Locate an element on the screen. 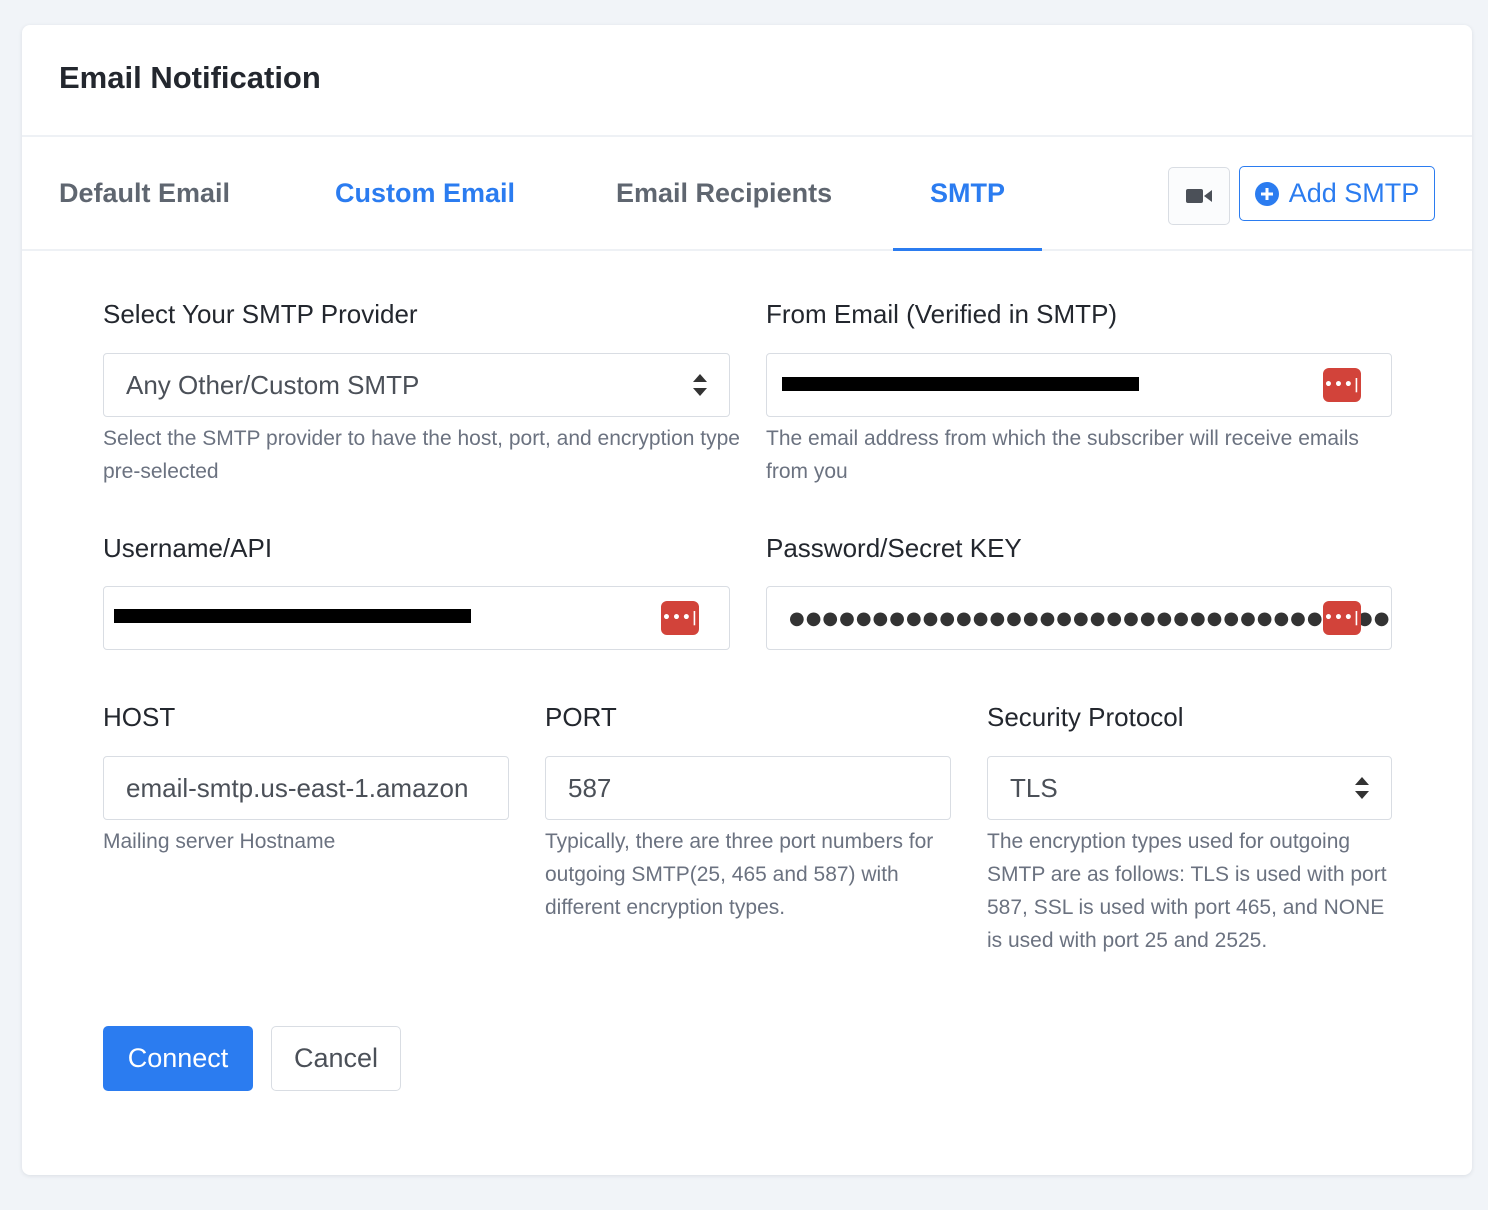 The width and height of the screenshot is (1488, 1210). from-email-label: From Email (Verified in SMTP) is located at coordinates (942, 314).